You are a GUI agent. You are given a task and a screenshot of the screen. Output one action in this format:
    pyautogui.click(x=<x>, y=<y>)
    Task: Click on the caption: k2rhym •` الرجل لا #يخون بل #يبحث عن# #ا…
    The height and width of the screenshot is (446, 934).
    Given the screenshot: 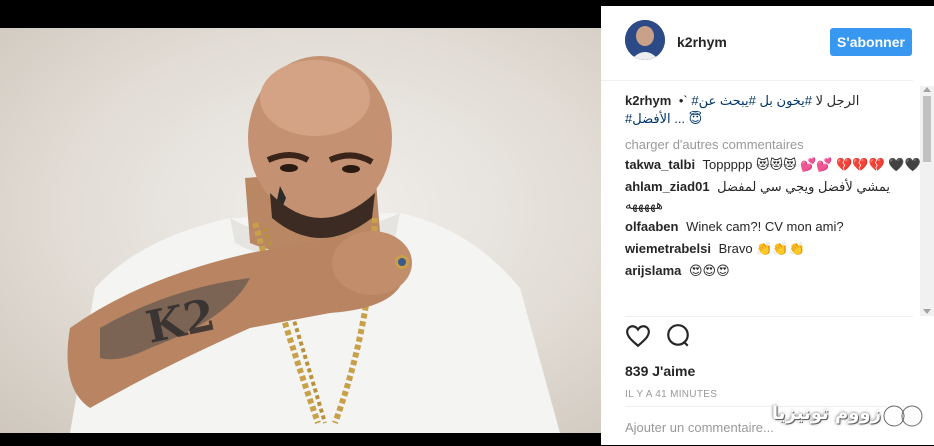 What is the action you would take?
    pyautogui.click(x=773, y=110)
    